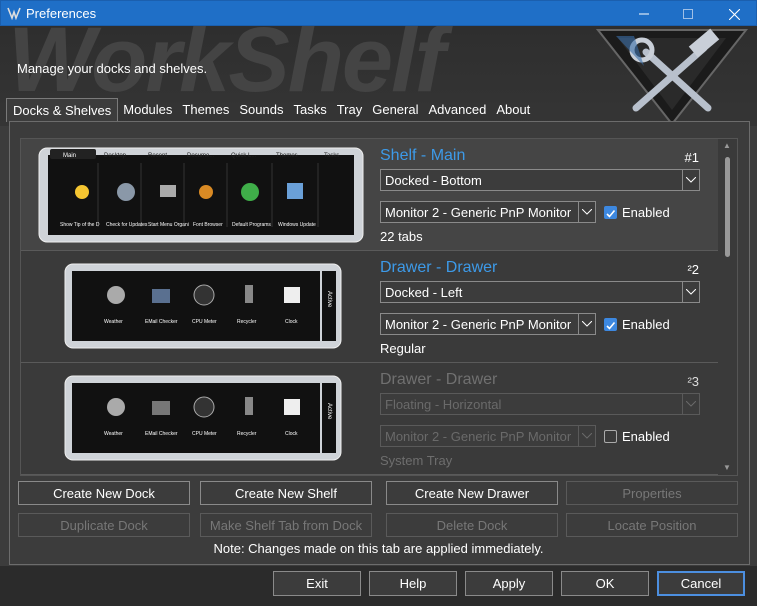 This screenshot has width=757, height=606. Describe the element at coordinates (168, 225) in the screenshot. I see `preview-item-label: Start Menu Organi` at that location.